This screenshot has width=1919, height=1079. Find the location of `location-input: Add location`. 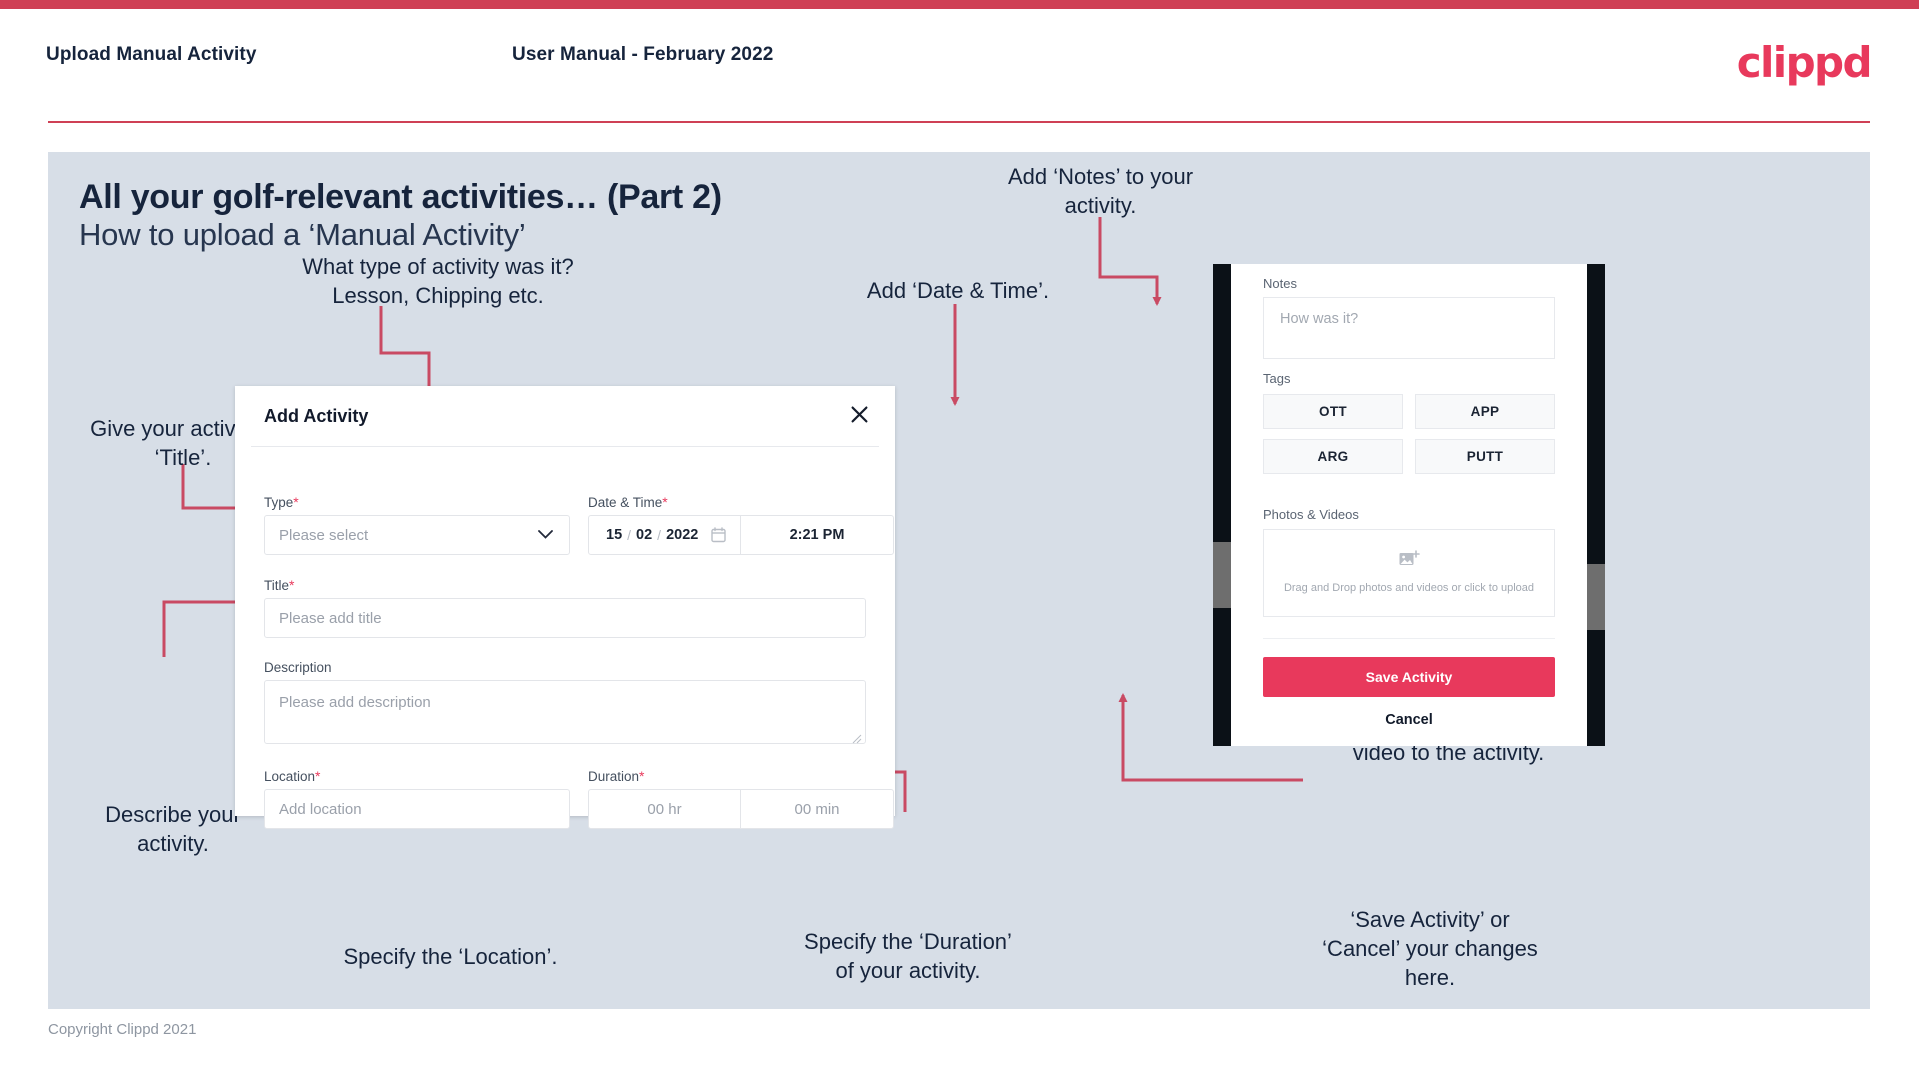

location-input: Add location is located at coordinates (417, 809).